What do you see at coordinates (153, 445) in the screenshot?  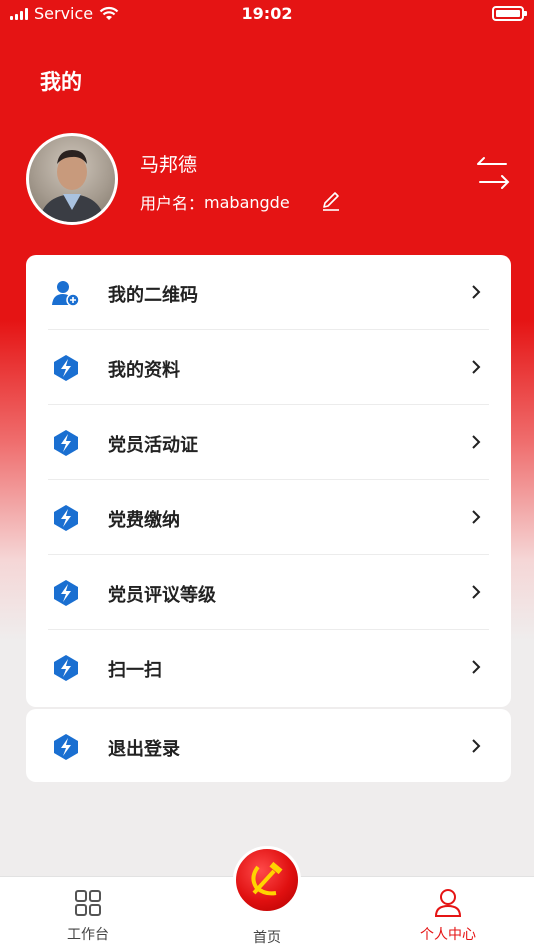 I see `menu-item-label: 党员活动证` at bounding box center [153, 445].